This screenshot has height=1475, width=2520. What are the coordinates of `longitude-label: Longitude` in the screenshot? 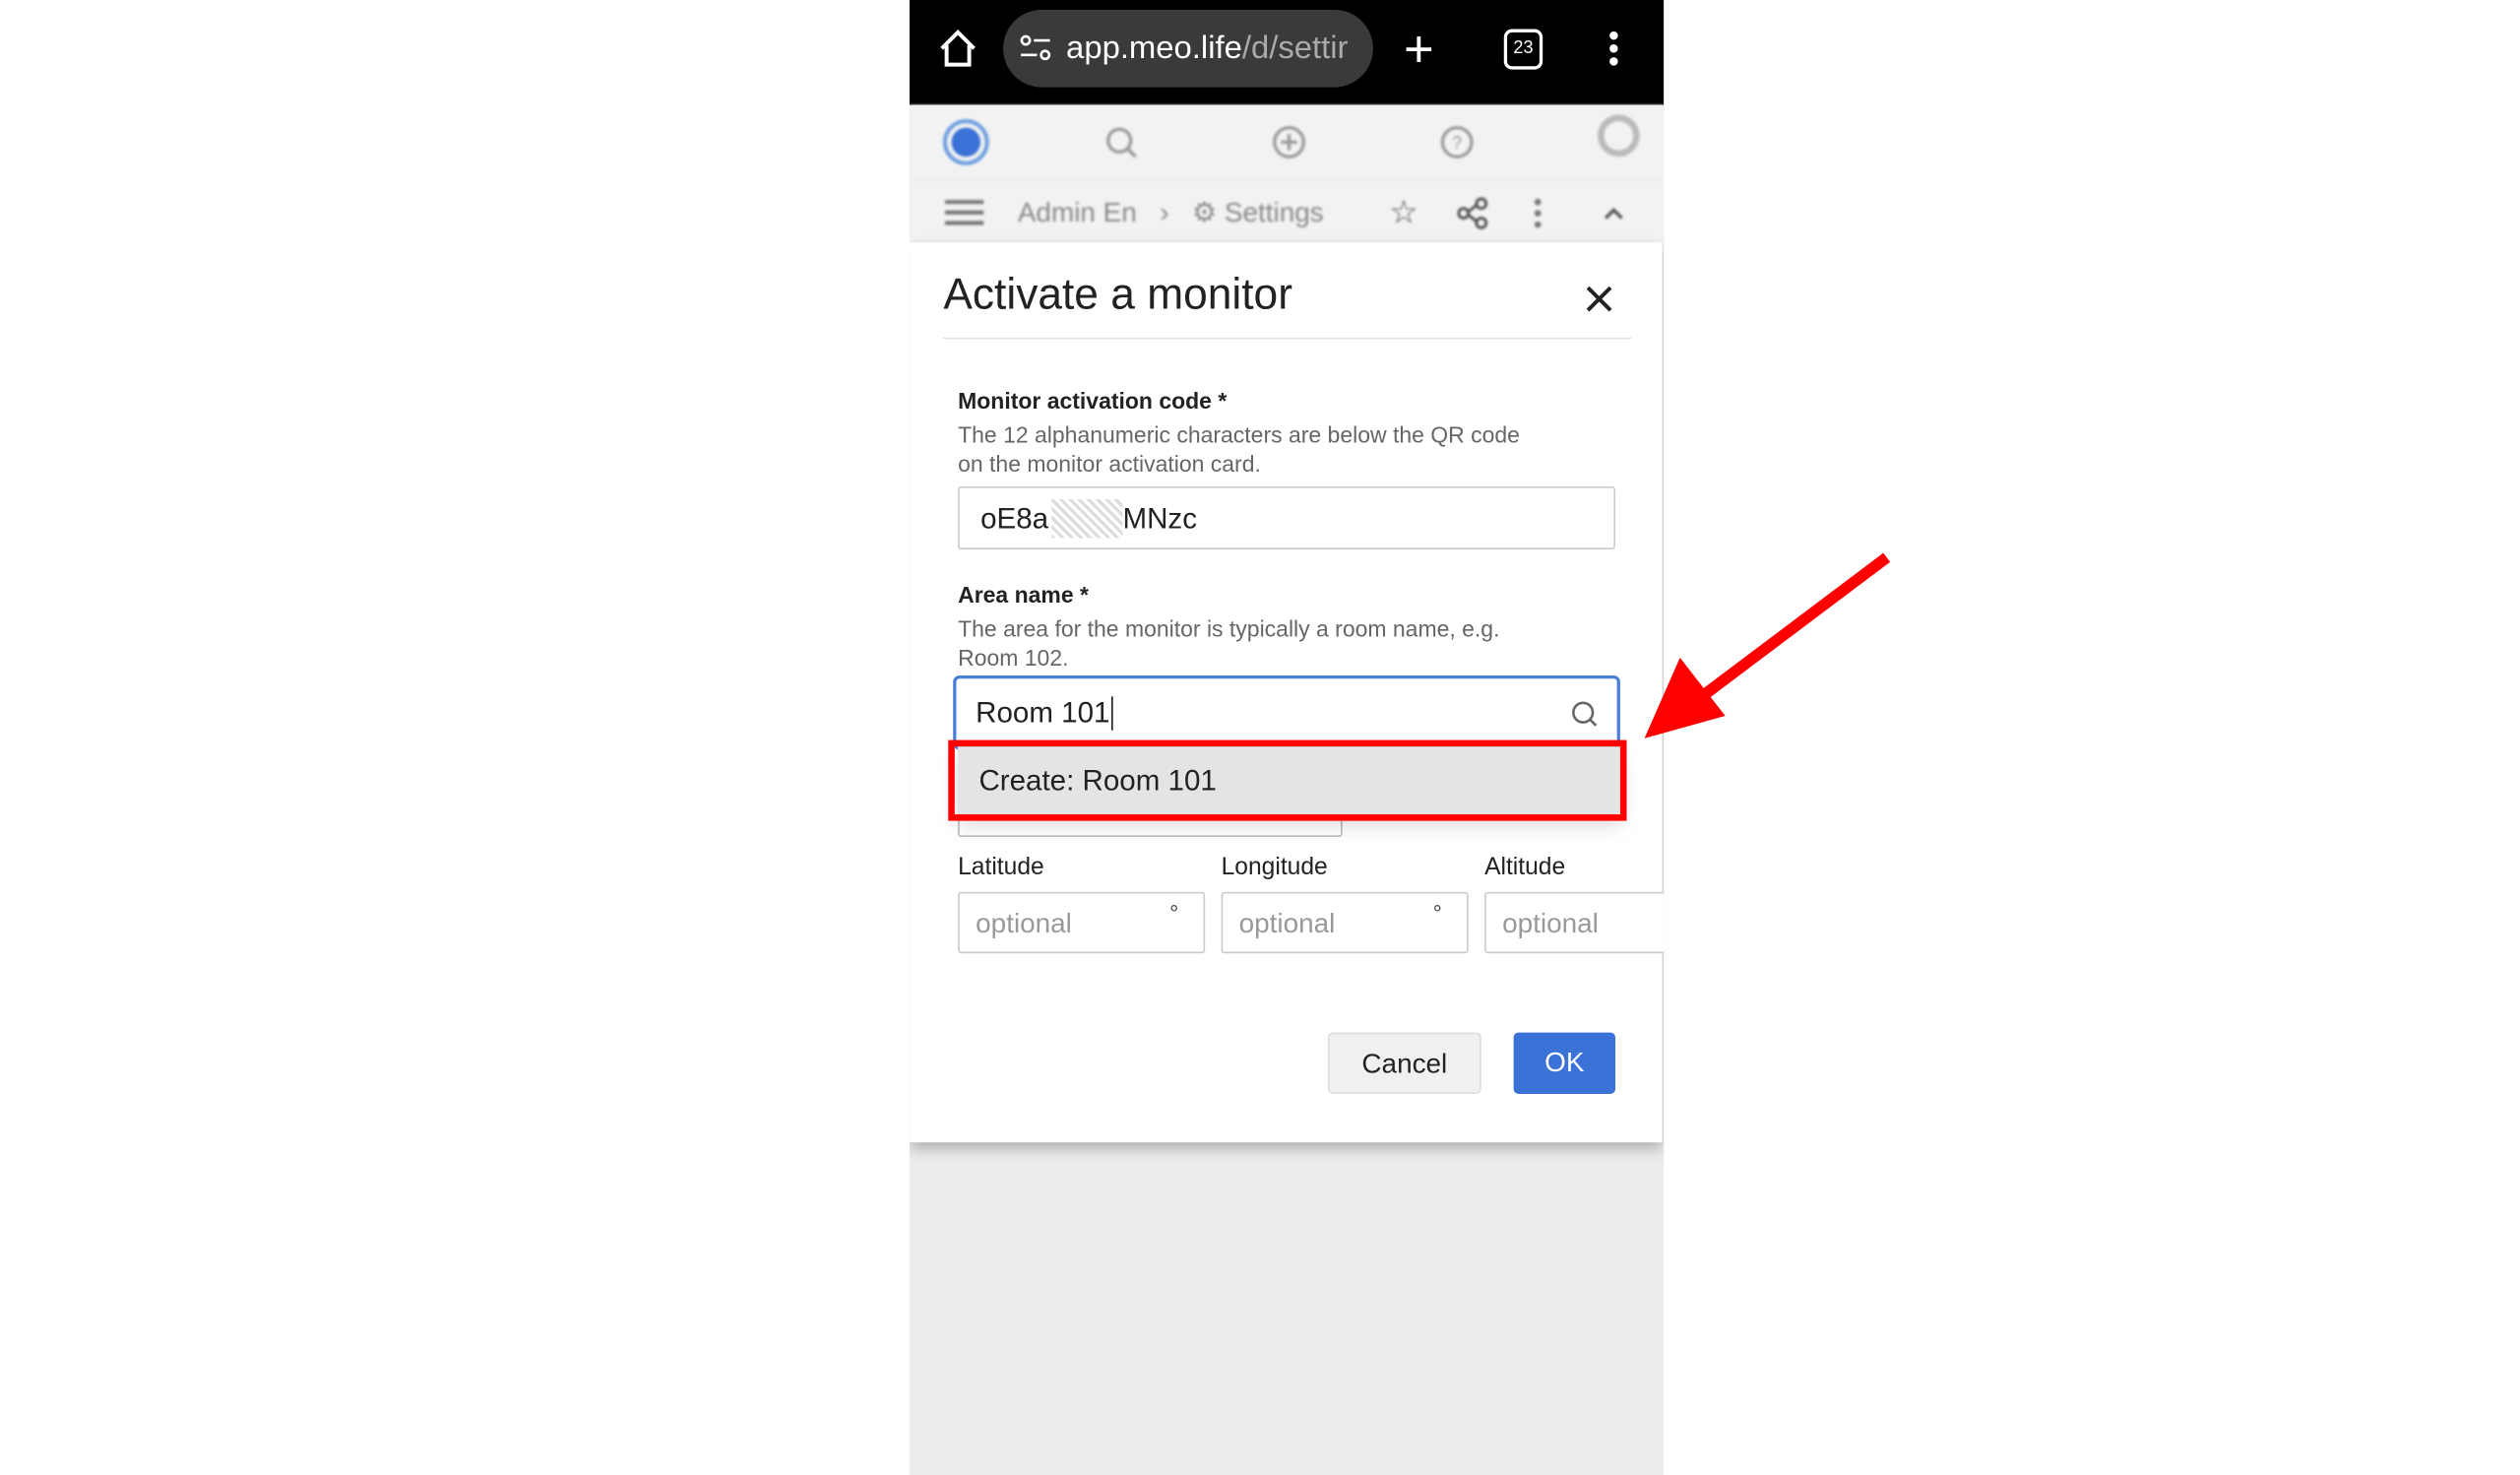 It's located at (1274, 867).